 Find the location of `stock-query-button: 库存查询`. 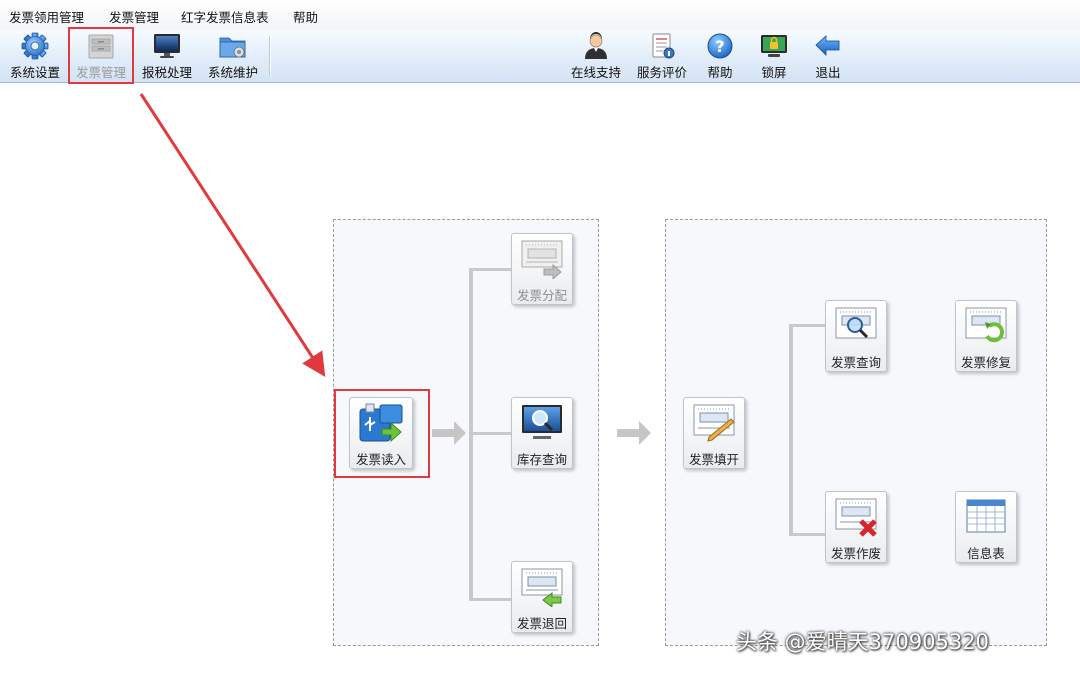

stock-query-button: 库存查询 is located at coordinates (542, 433).